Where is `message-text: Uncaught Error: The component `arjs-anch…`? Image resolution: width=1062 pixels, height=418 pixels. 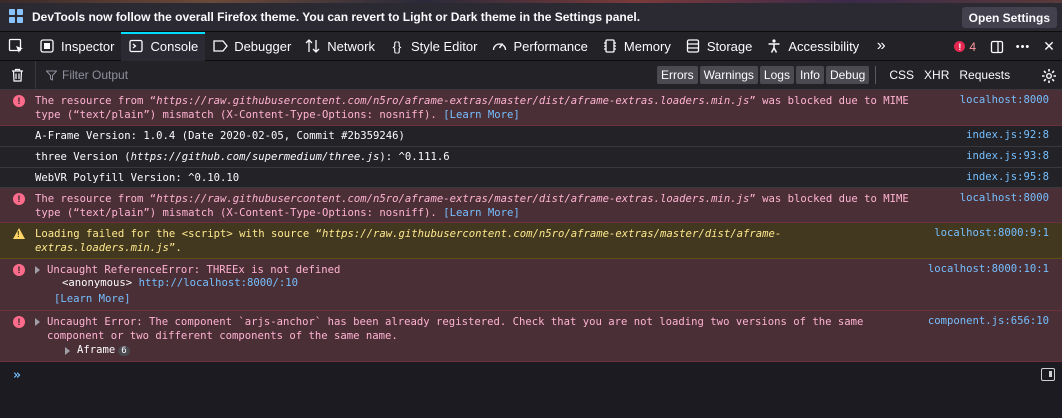
message-text: Uncaught Error: The component `arjs-anch… is located at coordinates (455, 329).